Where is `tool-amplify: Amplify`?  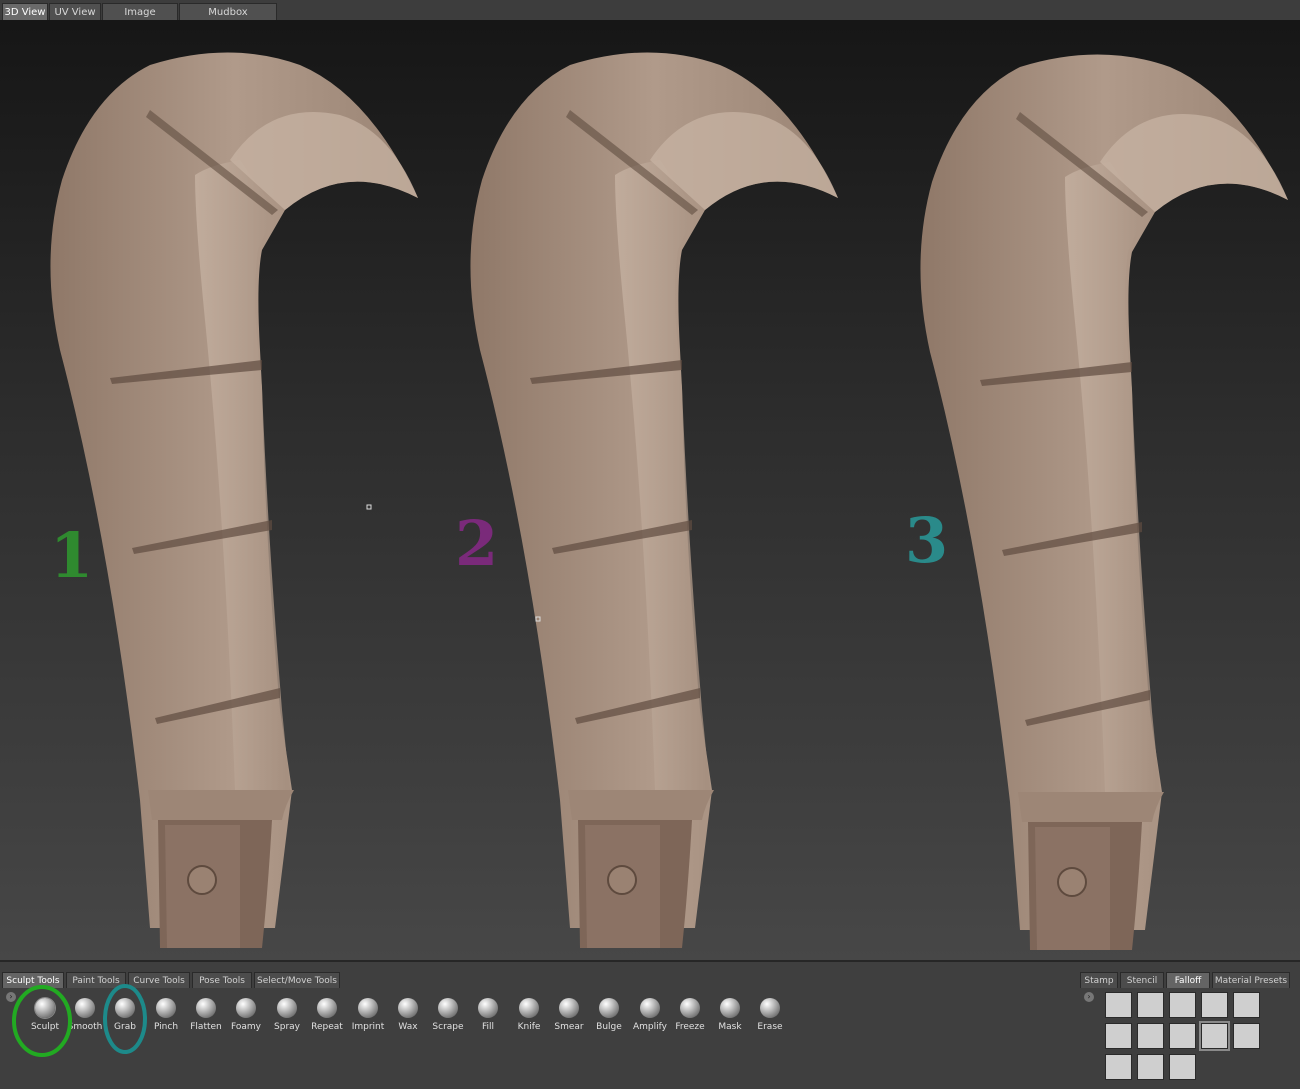 tool-amplify: Amplify is located at coordinates (650, 1015).